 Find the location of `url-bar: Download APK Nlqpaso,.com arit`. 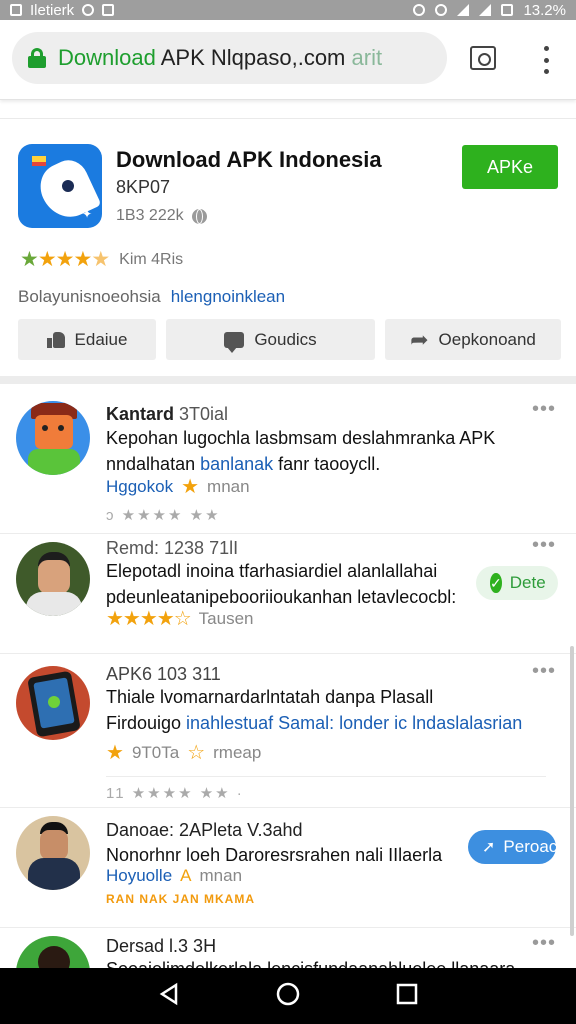

url-bar: Download APK Nlqpaso,.com arit is located at coordinates (229, 58).